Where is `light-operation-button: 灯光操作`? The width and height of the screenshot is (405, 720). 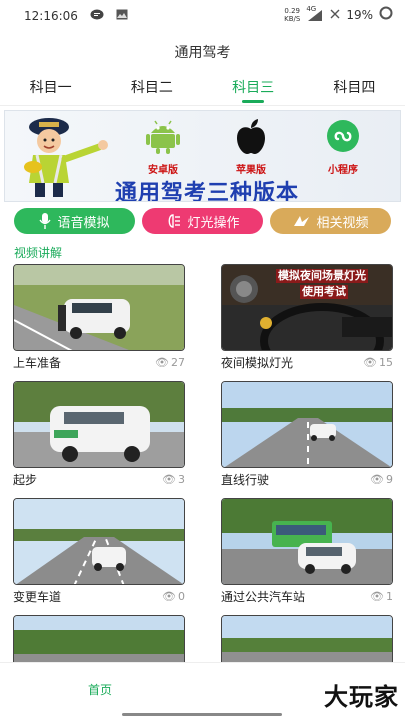 light-operation-button: 灯光操作 is located at coordinates (202, 221).